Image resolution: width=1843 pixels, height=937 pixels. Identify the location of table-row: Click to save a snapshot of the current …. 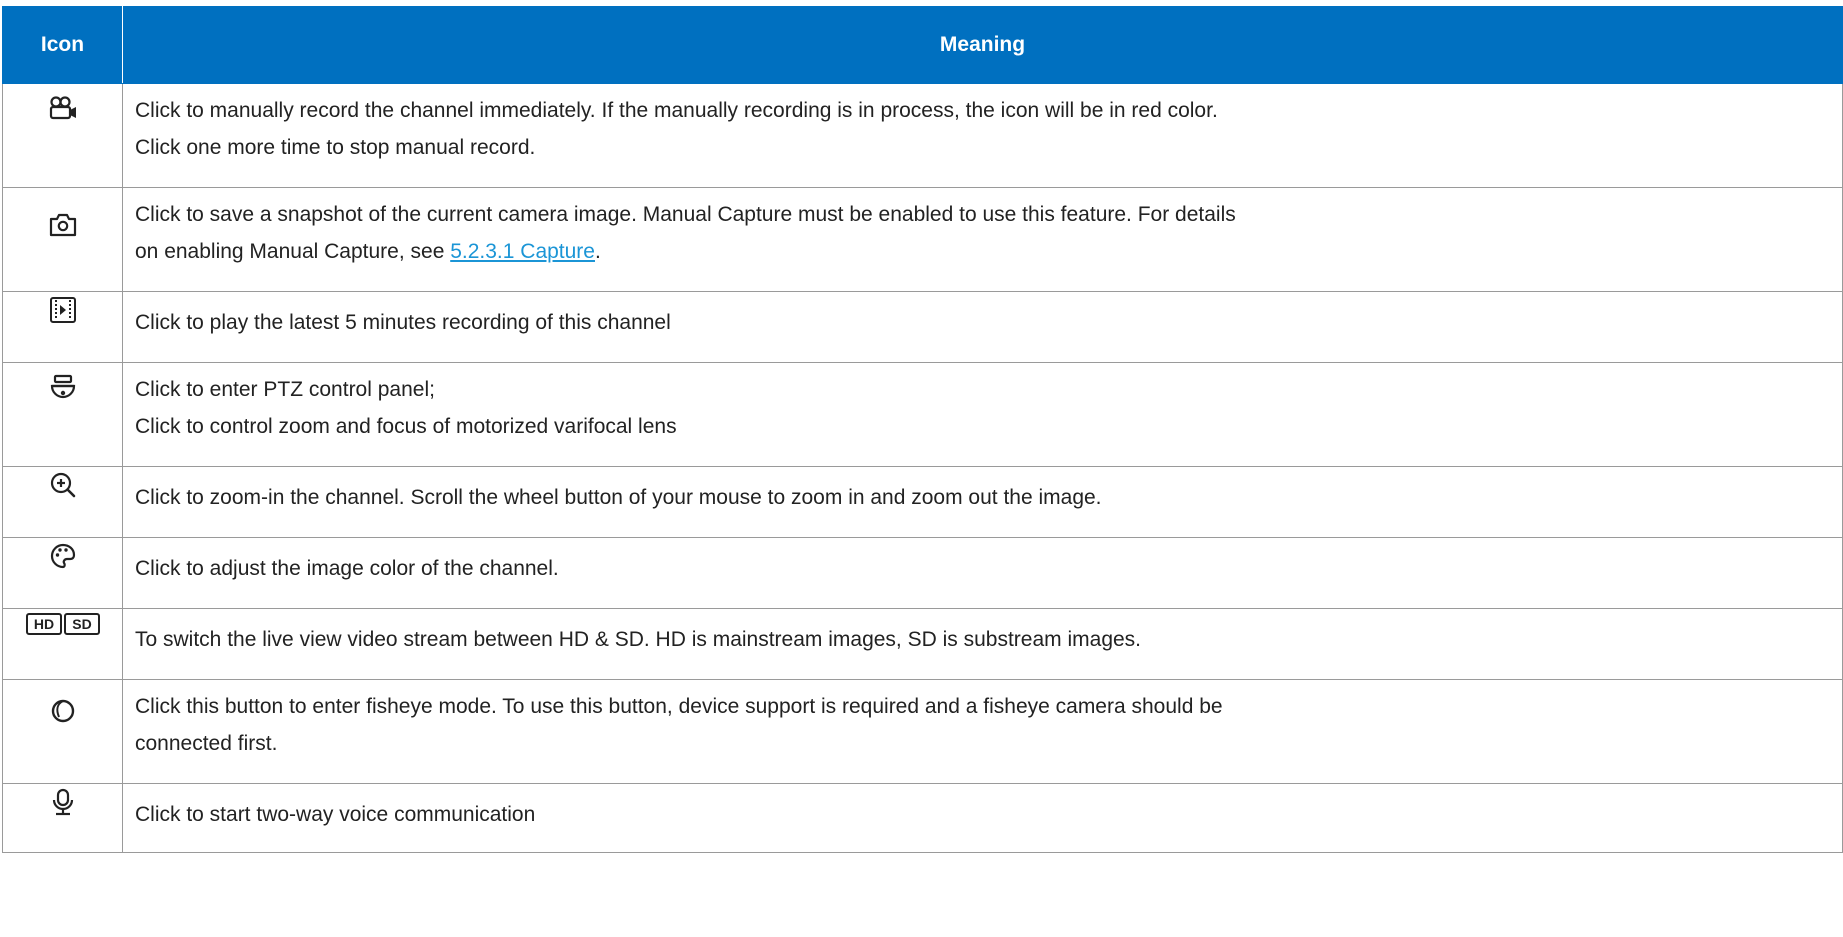
(922, 239).